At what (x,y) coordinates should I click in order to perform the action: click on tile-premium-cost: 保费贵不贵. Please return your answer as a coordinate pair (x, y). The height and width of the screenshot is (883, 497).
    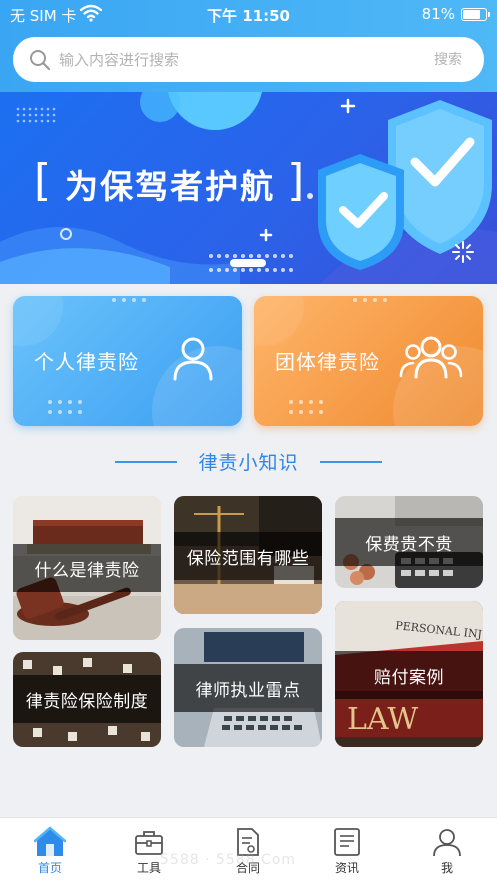
    Looking at the image, I should click on (409, 542).